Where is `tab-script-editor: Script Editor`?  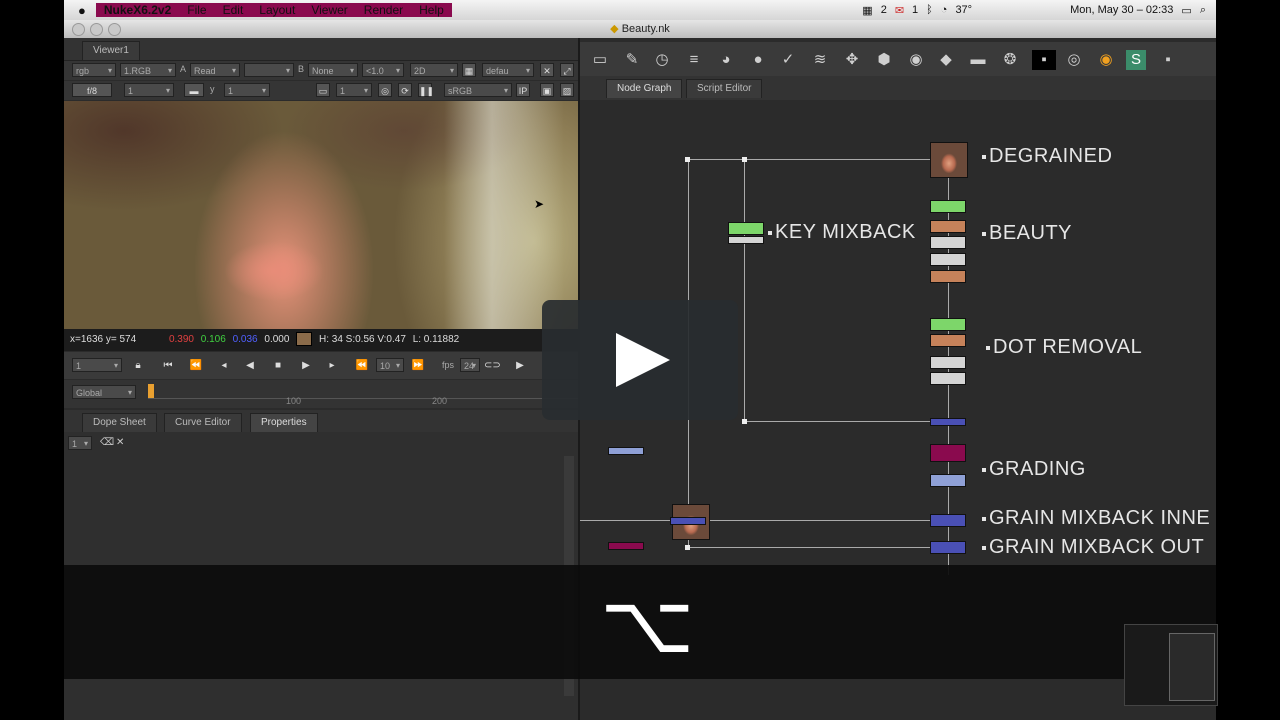
tab-script-editor: Script Editor is located at coordinates (724, 88).